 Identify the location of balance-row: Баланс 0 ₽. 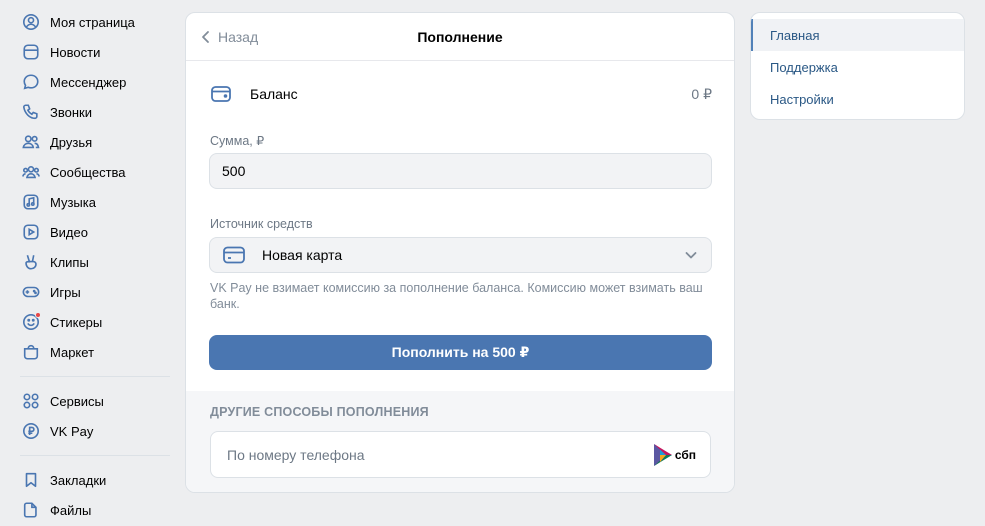
(461, 94).